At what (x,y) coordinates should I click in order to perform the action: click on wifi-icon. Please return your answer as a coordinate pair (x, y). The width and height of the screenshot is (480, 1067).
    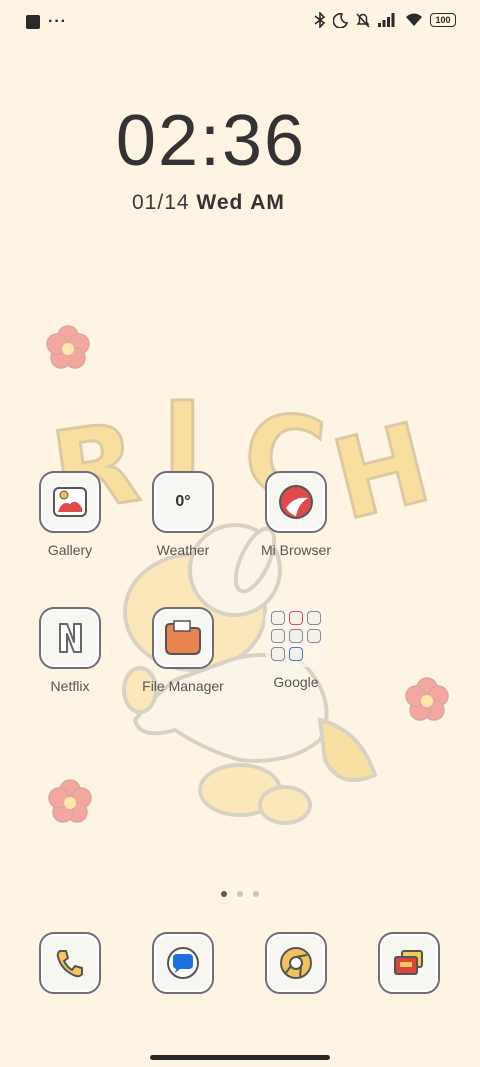
    Looking at the image, I should click on (414, 19).